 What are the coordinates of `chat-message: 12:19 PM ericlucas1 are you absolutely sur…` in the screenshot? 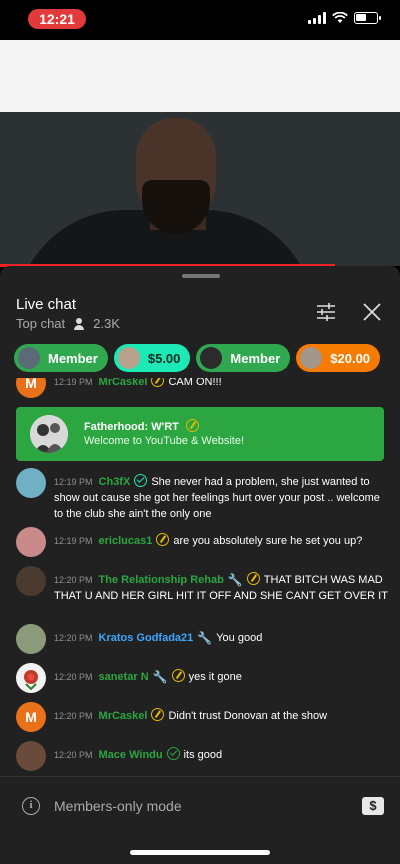 It's located at (202, 542).